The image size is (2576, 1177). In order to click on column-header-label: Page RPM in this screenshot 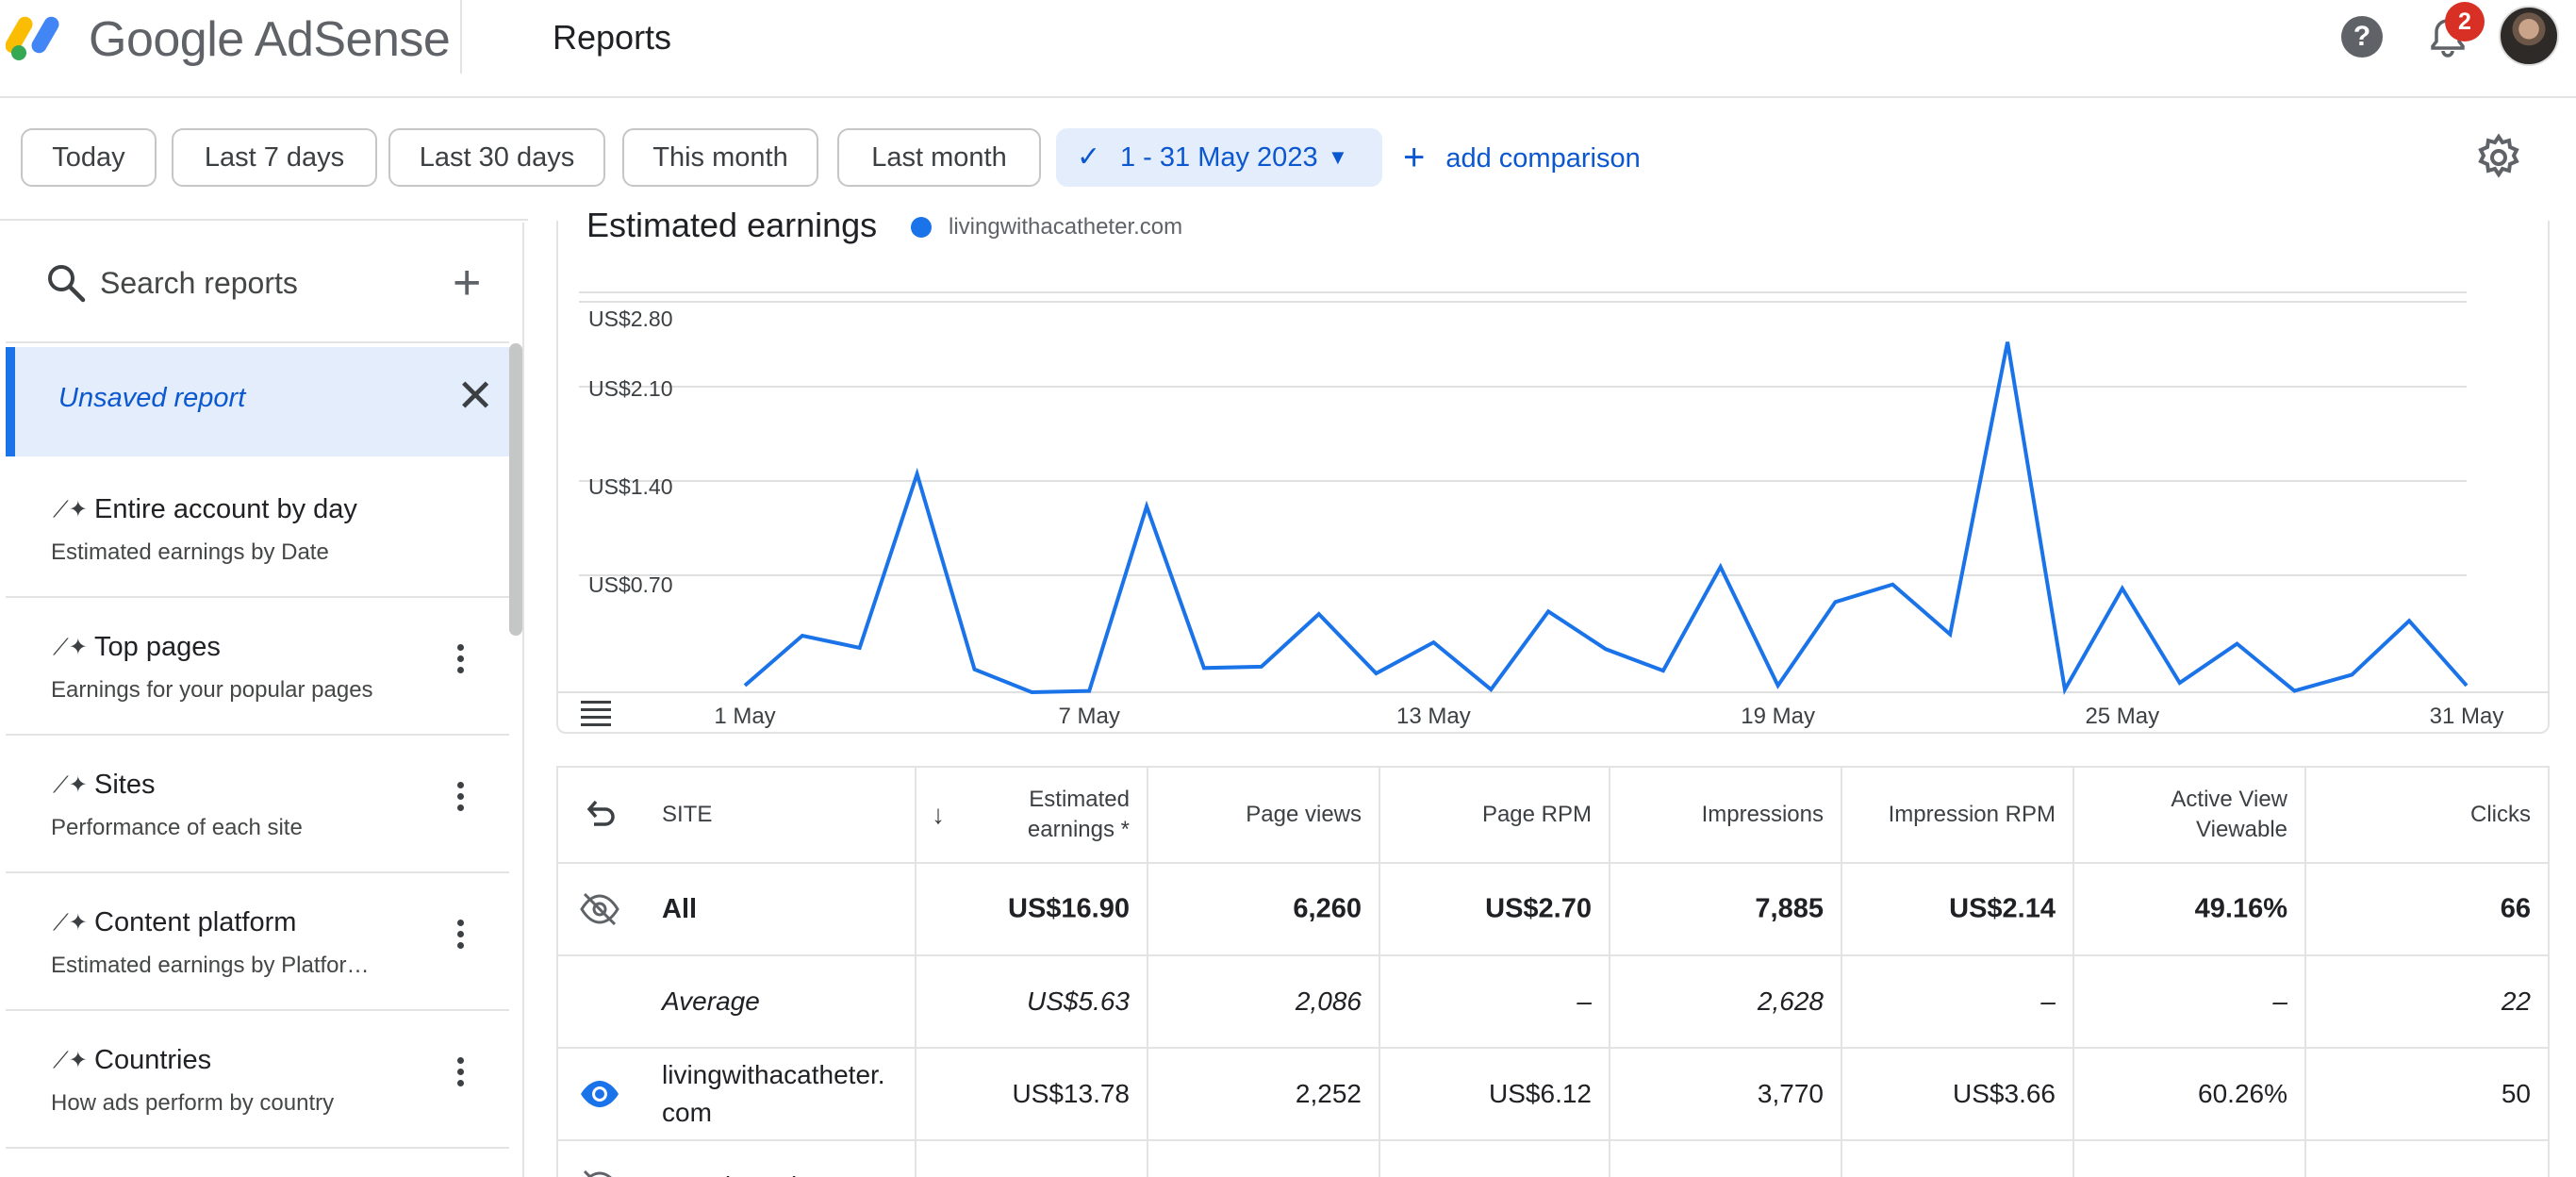, I will do `click(1536, 814)`.